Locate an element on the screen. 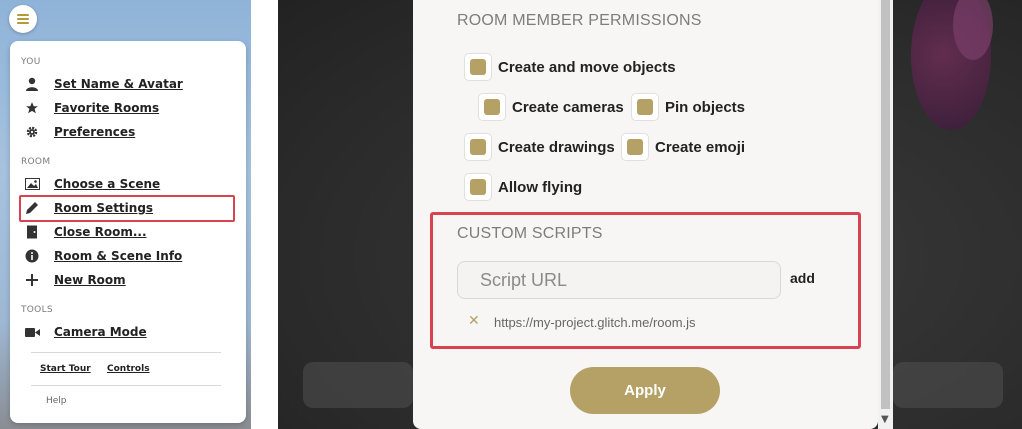 The image size is (1022, 429). door-icon is located at coordinates (32, 232).